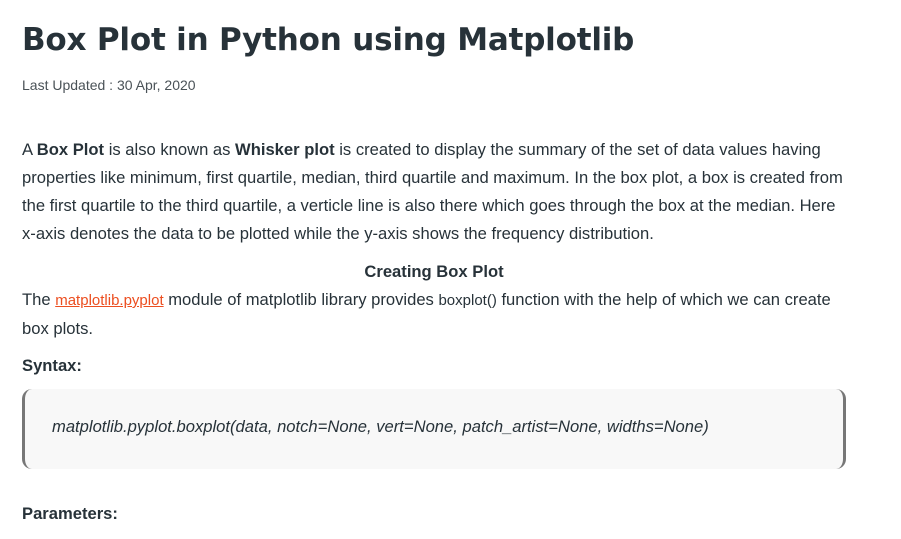 The image size is (901, 539). I want to click on syntax-label: Syntax:, so click(52, 365).